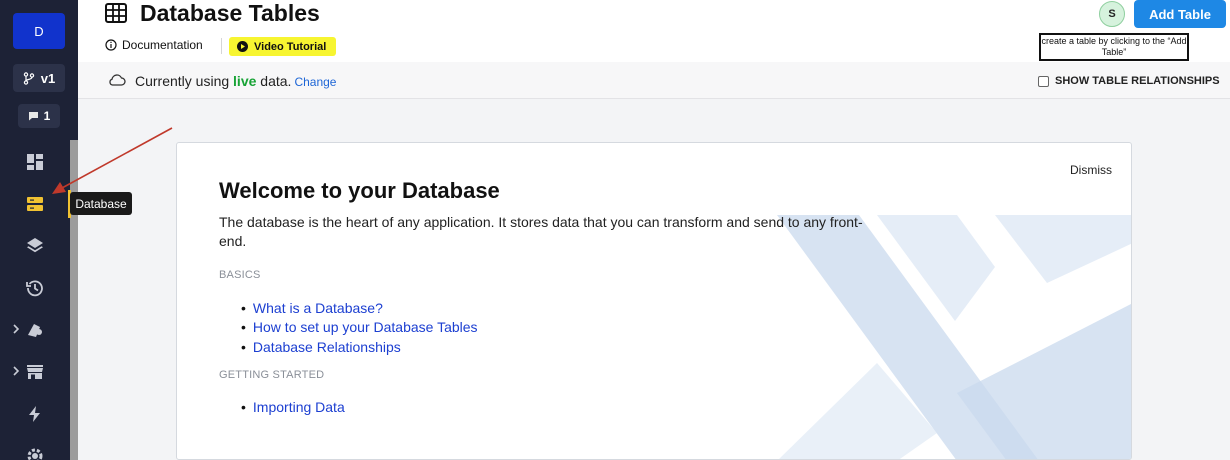 Image resolution: width=1230 pixels, height=460 pixels. Describe the element at coordinates (221, 46) in the screenshot. I see `header-divider` at that location.